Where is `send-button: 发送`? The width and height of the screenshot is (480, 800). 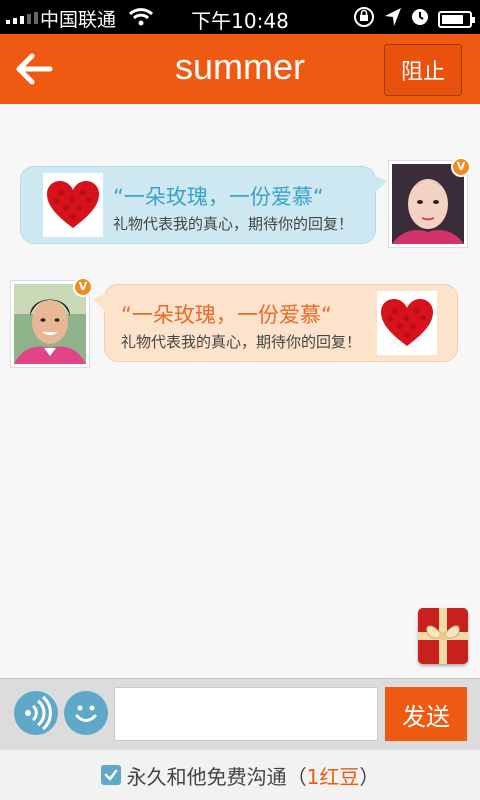
send-button: 发送 is located at coordinates (426, 714).